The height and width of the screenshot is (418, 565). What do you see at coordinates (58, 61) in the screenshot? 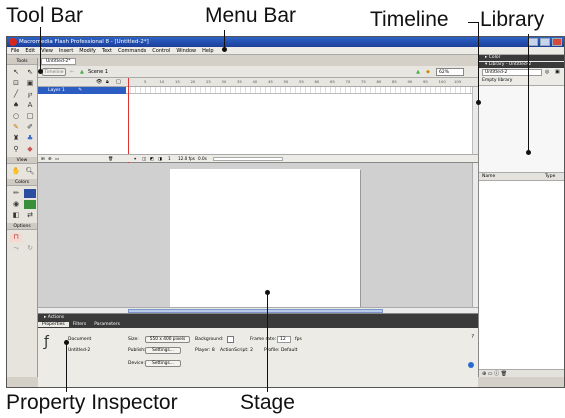
I see `document-tab: Untitled-2*` at bounding box center [58, 61].